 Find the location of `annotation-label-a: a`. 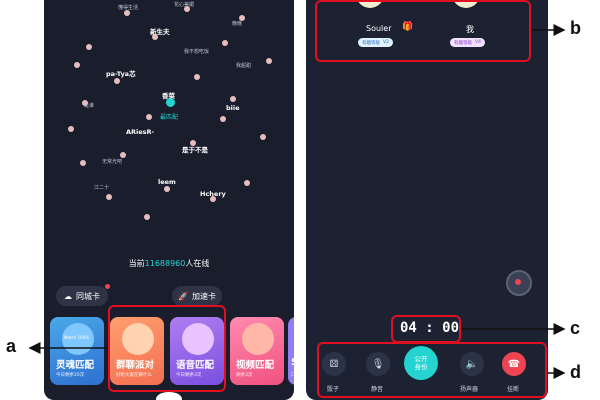

annotation-label-a: a is located at coordinates (11, 346).